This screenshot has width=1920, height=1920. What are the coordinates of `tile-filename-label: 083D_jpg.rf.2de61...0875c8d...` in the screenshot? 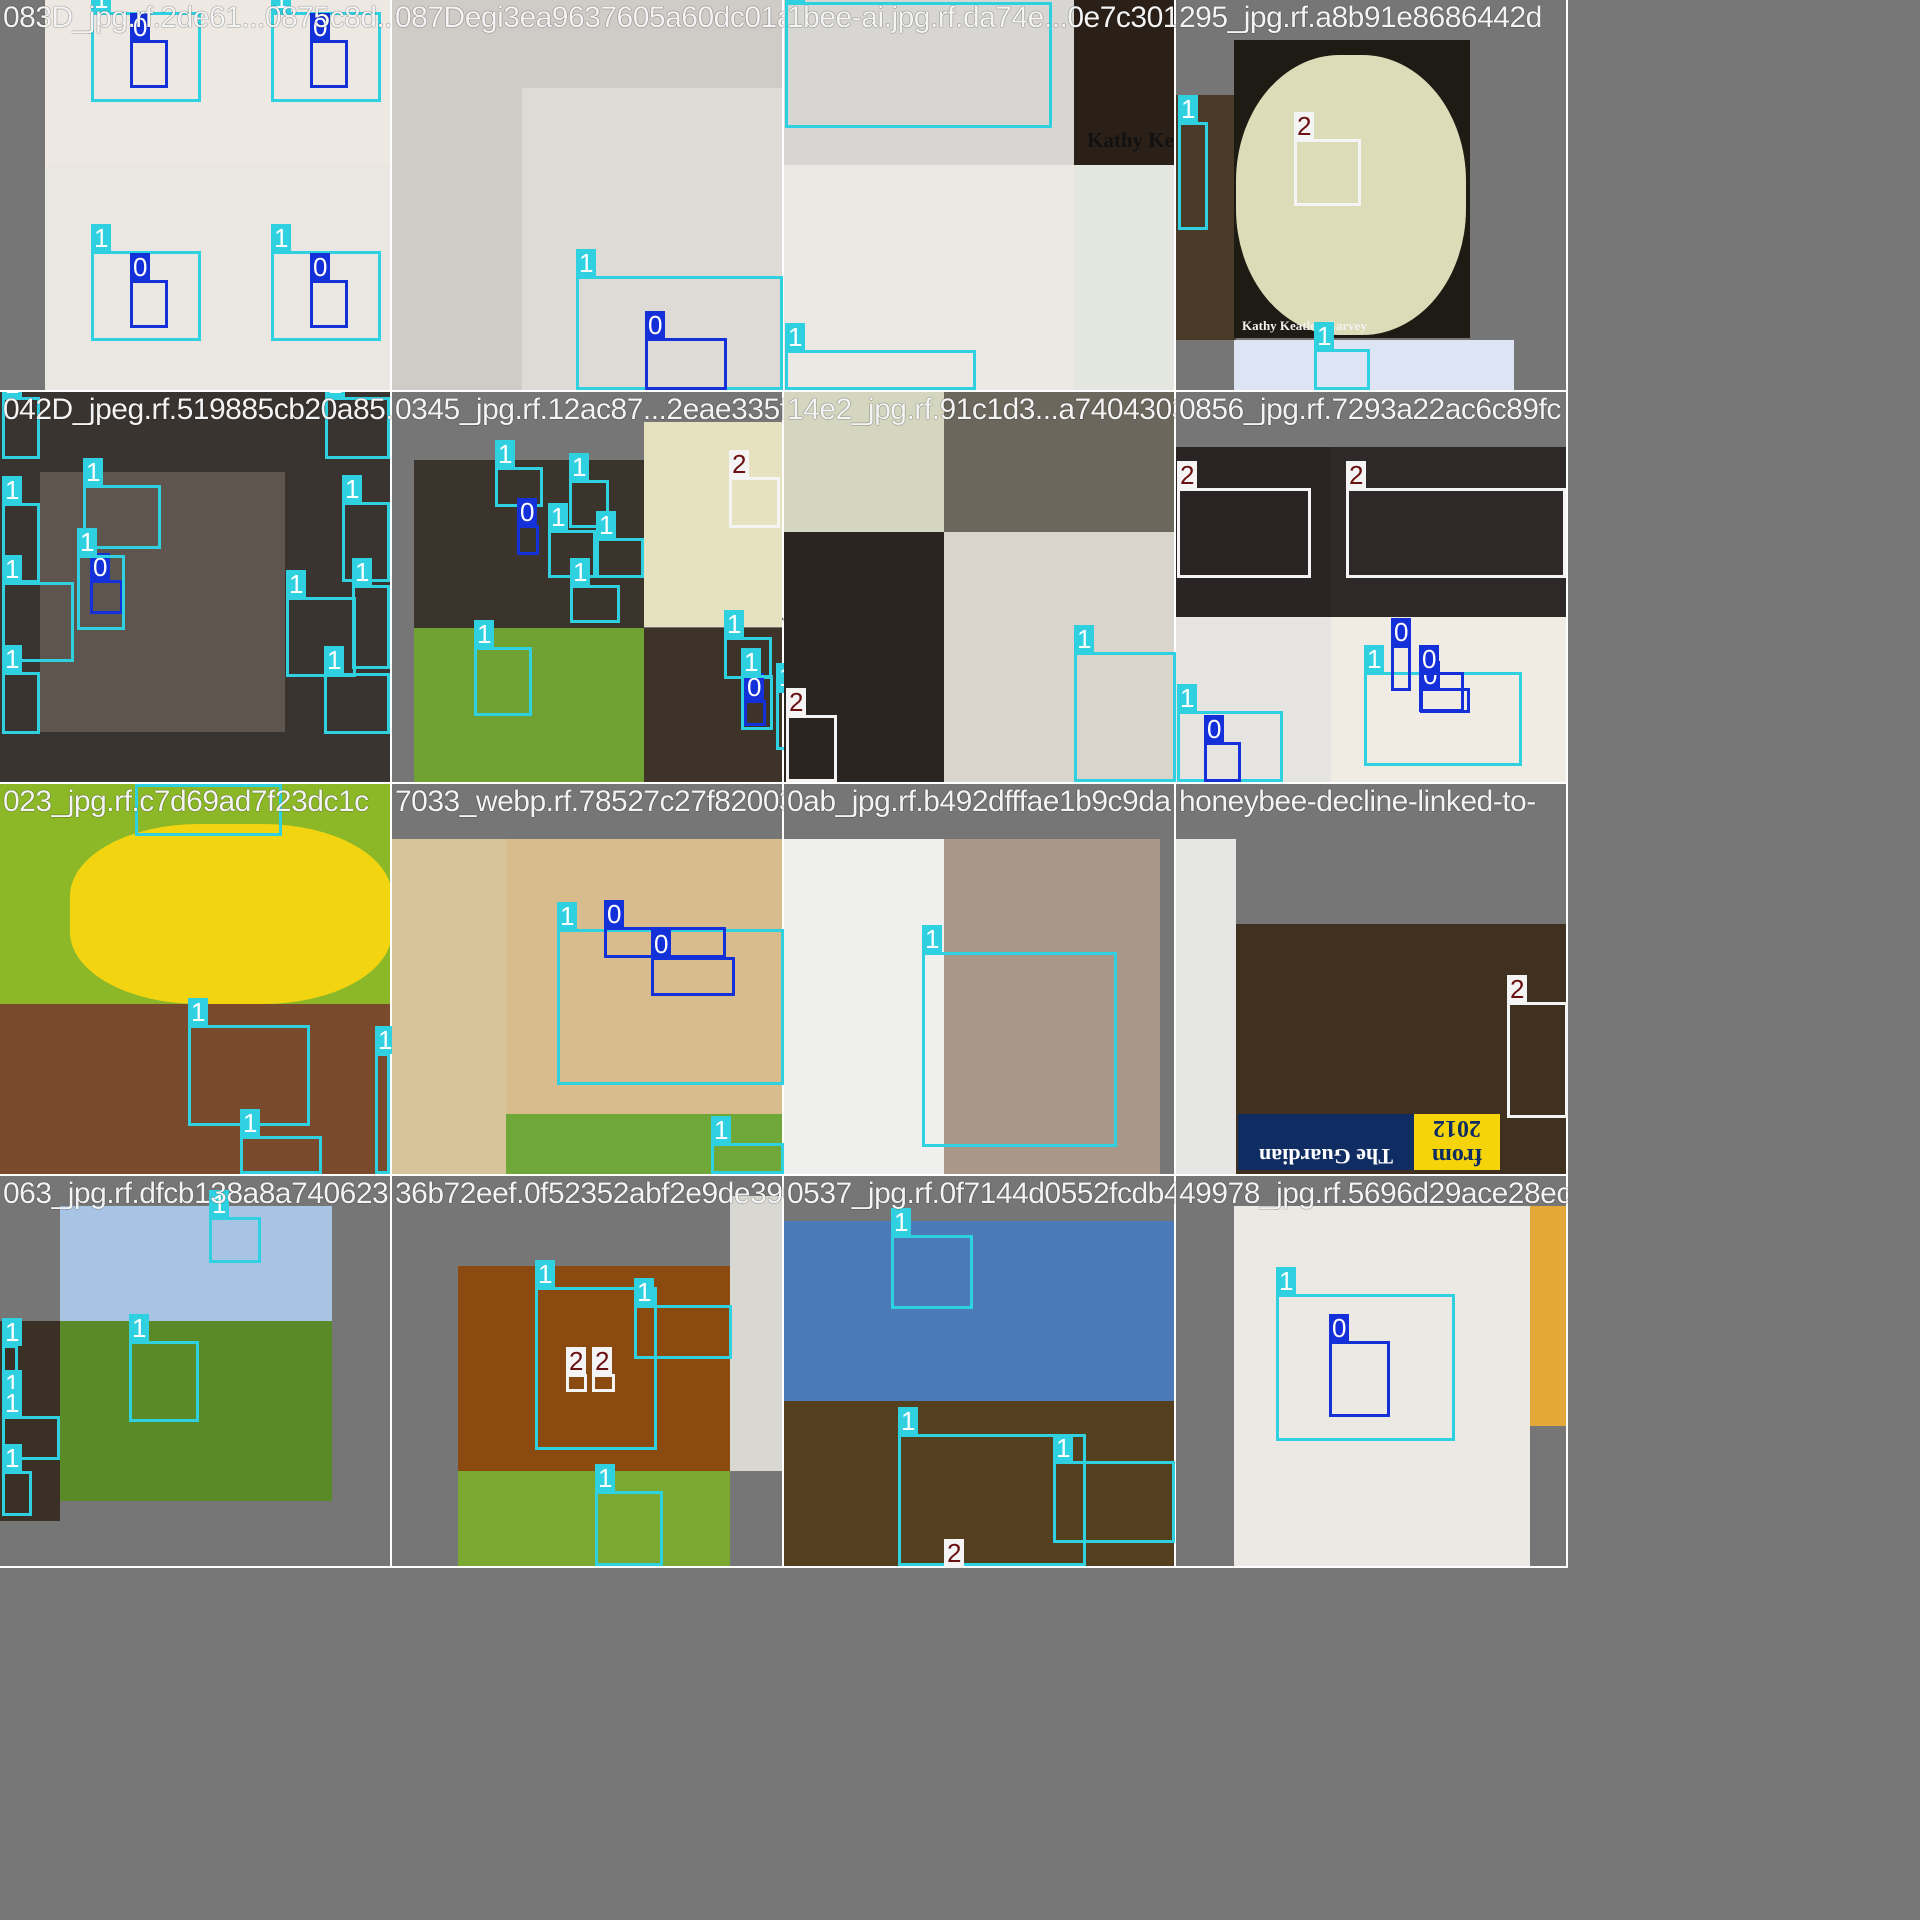 It's located at (197, 17).